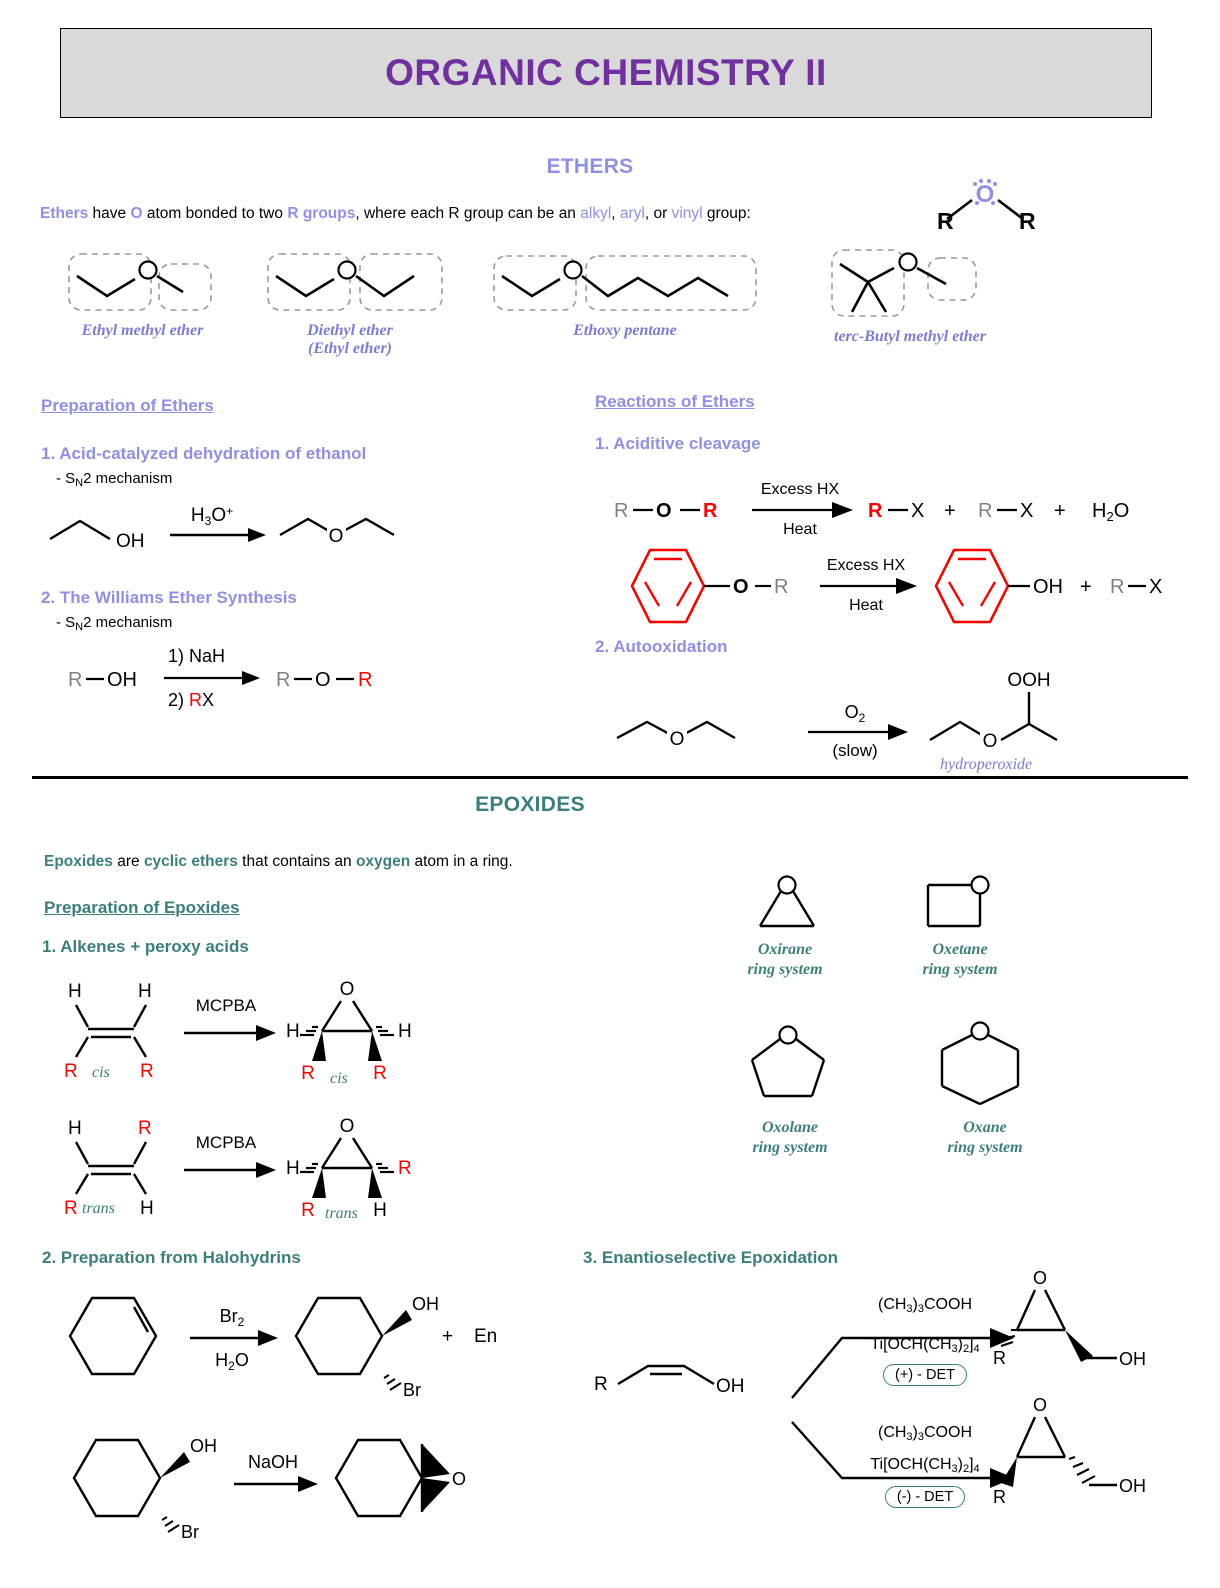 The width and height of the screenshot is (1220, 1588). I want to click on ring-system-oxolane, so click(790, 1063).